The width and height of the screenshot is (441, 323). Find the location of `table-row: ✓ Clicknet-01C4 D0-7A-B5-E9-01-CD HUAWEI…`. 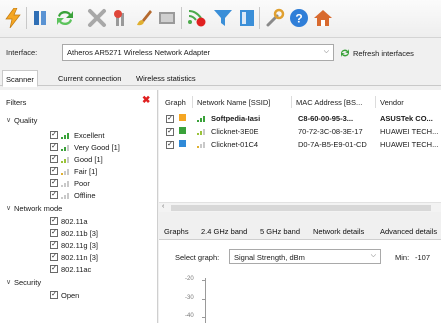

table-row: ✓ Clicknet-01C4 D0-7A-B5-E9-01-CD HUAWEI… is located at coordinates (300, 145).